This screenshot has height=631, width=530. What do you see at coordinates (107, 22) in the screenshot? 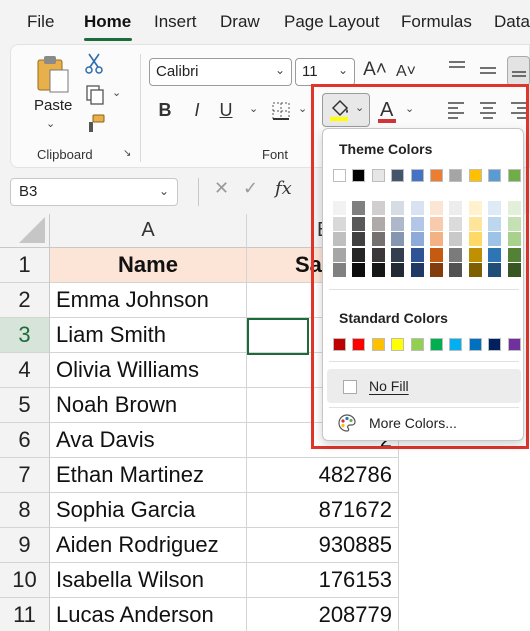
I see `tab-home: Home` at bounding box center [107, 22].